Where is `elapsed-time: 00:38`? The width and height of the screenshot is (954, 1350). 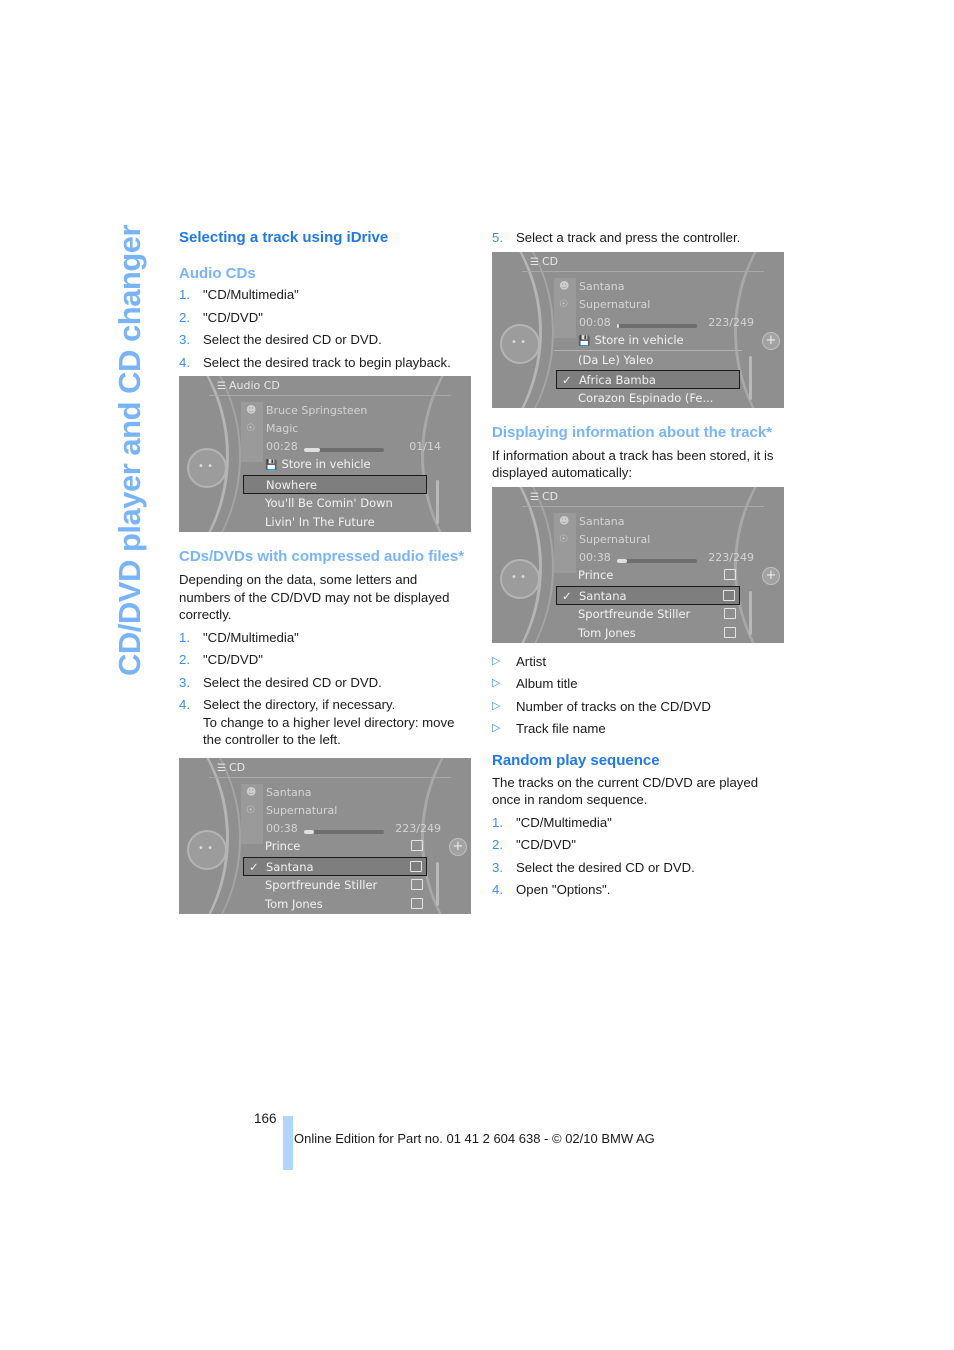 elapsed-time: 00:38 is located at coordinates (595, 557).